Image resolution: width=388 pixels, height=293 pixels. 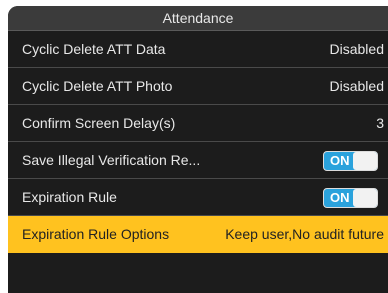 What do you see at coordinates (96, 234) in the screenshot?
I see `menu-item-label: Expiration Rule Options` at bounding box center [96, 234].